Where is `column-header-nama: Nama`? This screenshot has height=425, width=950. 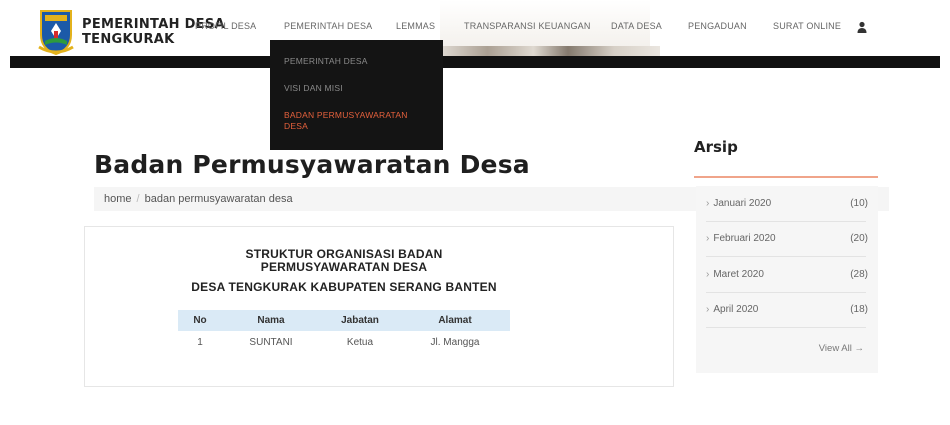
column-header-nama: Nama is located at coordinates (271, 320).